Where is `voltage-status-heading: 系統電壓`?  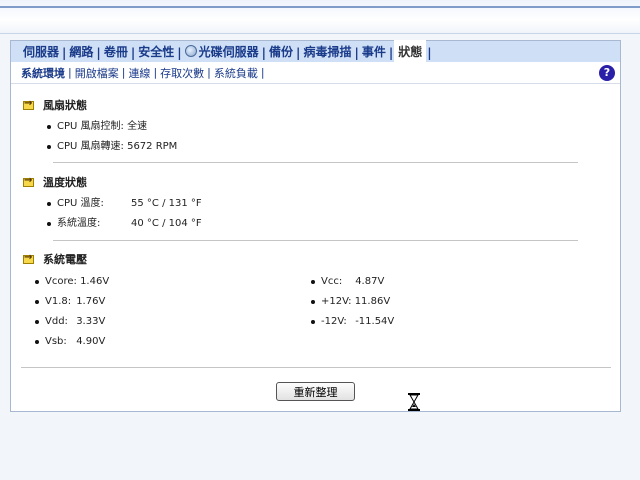
voltage-status-heading: 系統電壓 is located at coordinates (55, 259).